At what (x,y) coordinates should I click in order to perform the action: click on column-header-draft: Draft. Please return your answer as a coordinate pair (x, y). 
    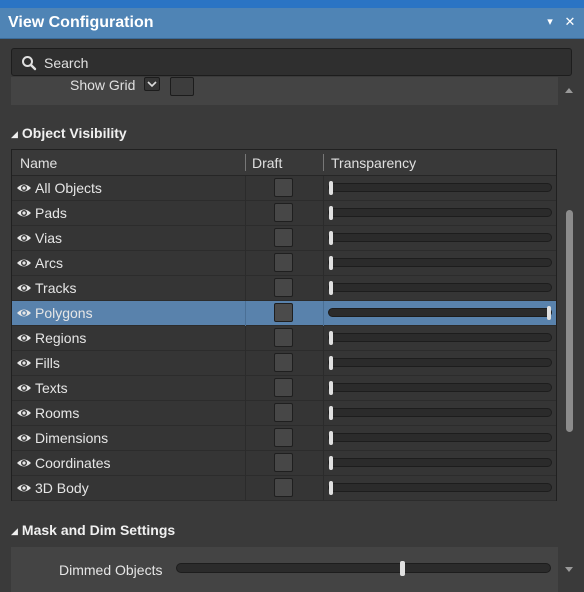
    Looking at the image, I should click on (267, 163).